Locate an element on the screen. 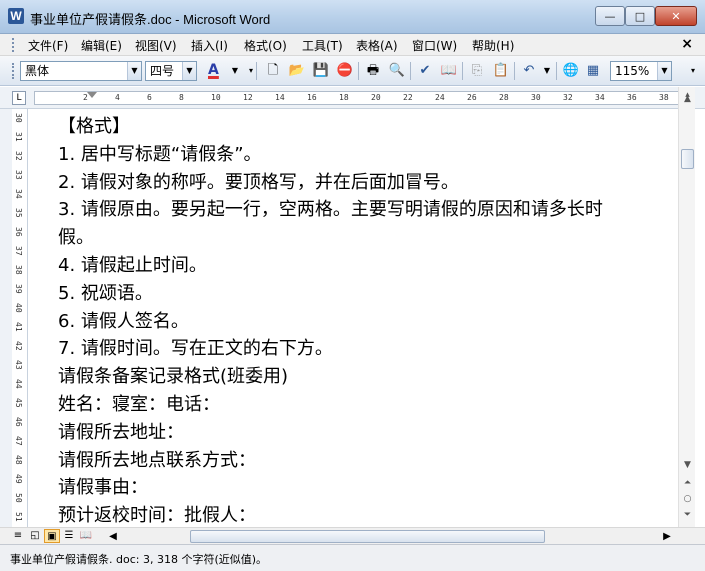  vertical-ruler-tick-label: 41 is located at coordinates (18, 327).